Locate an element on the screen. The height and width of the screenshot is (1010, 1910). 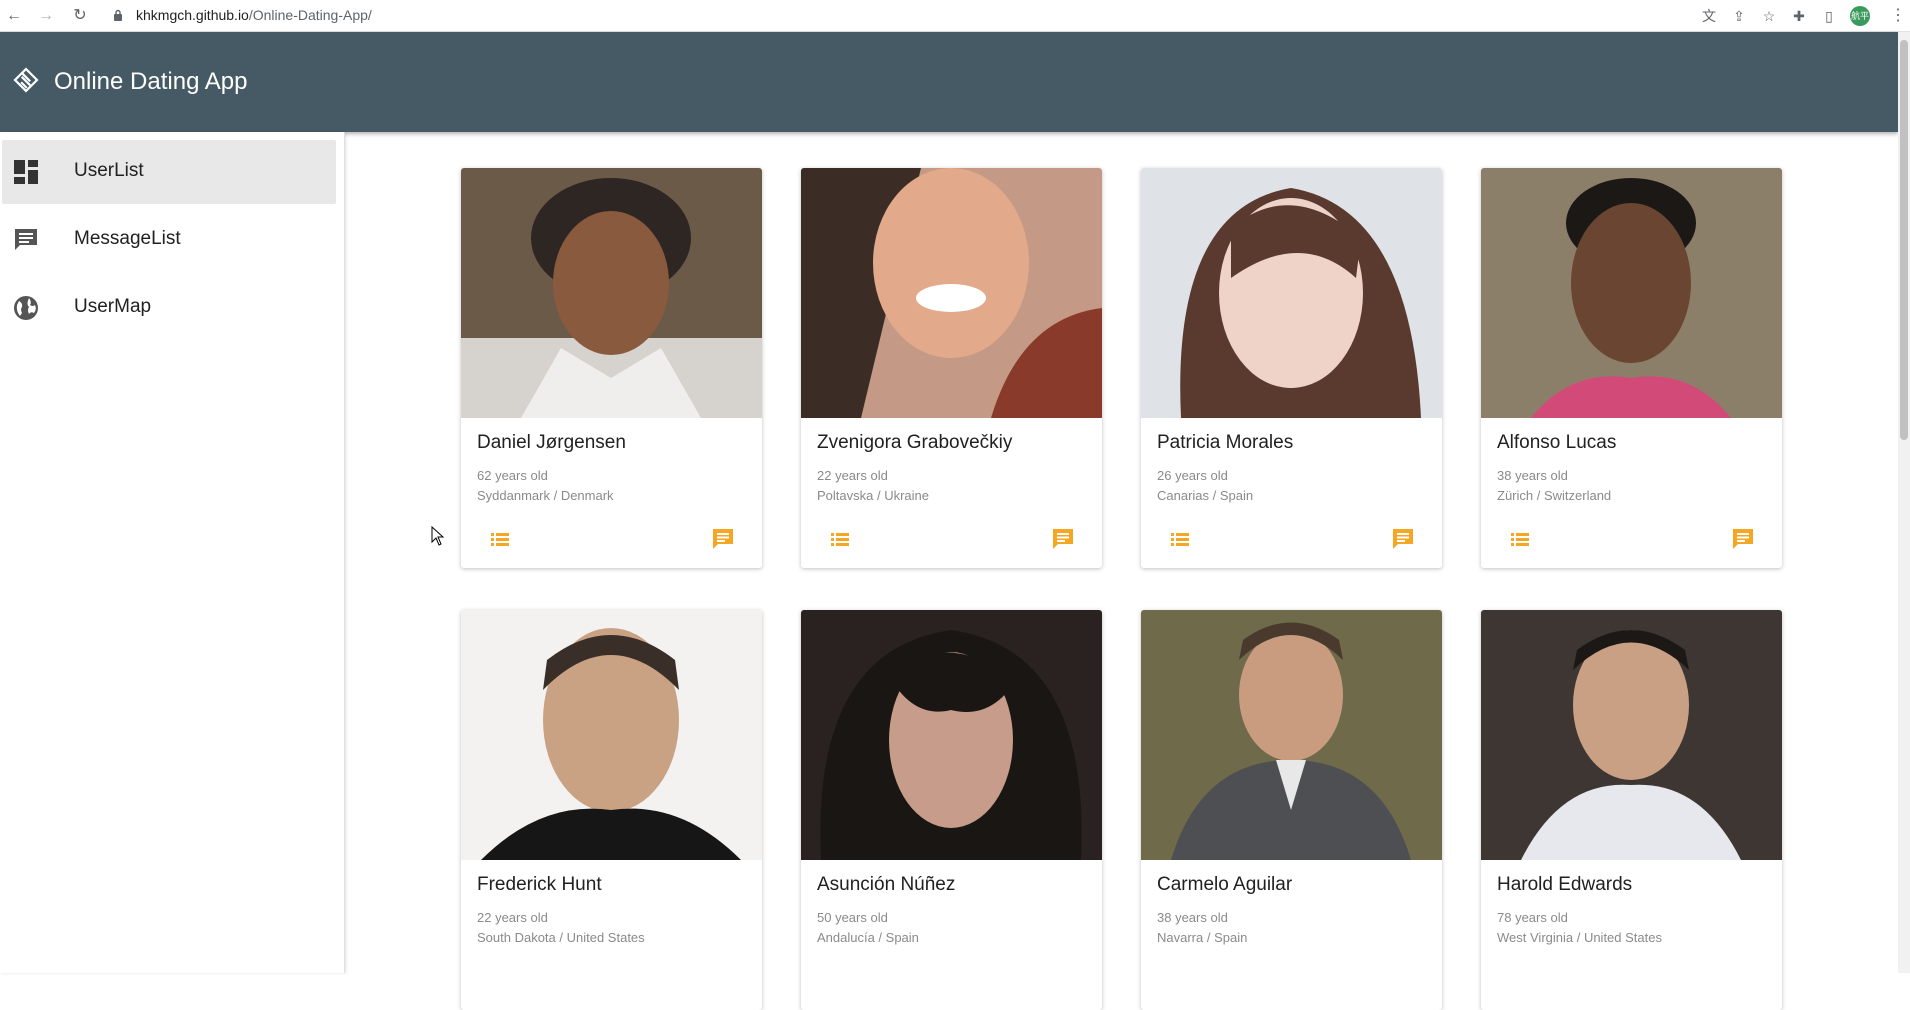
user-name: Frederick Hunt is located at coordinates (539, 884).